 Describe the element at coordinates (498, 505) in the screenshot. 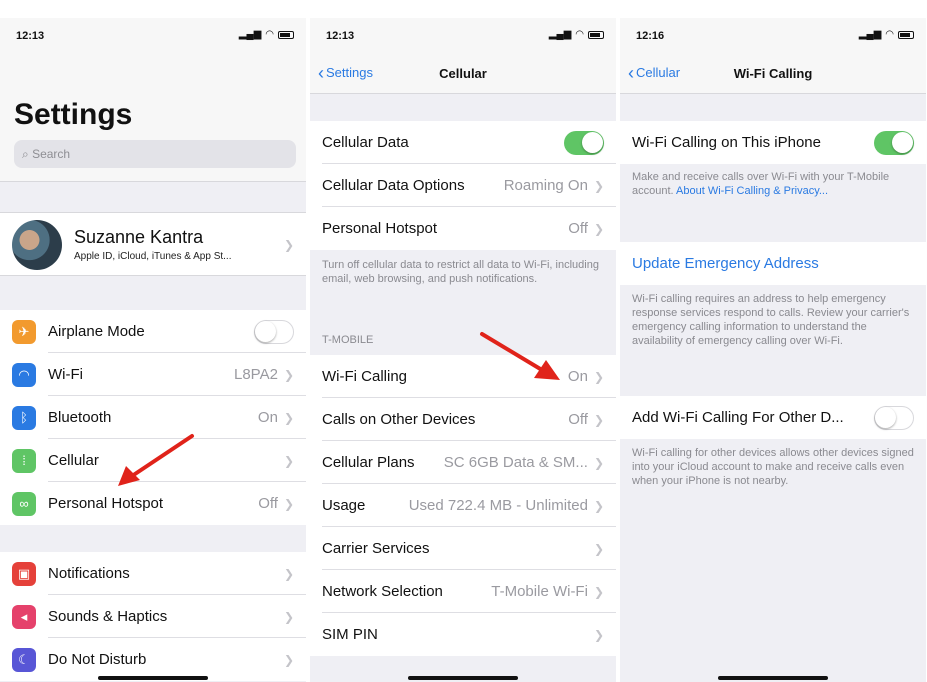

I see `cellular-row-value: Used 722.4 MB - Unlimited` at that location.